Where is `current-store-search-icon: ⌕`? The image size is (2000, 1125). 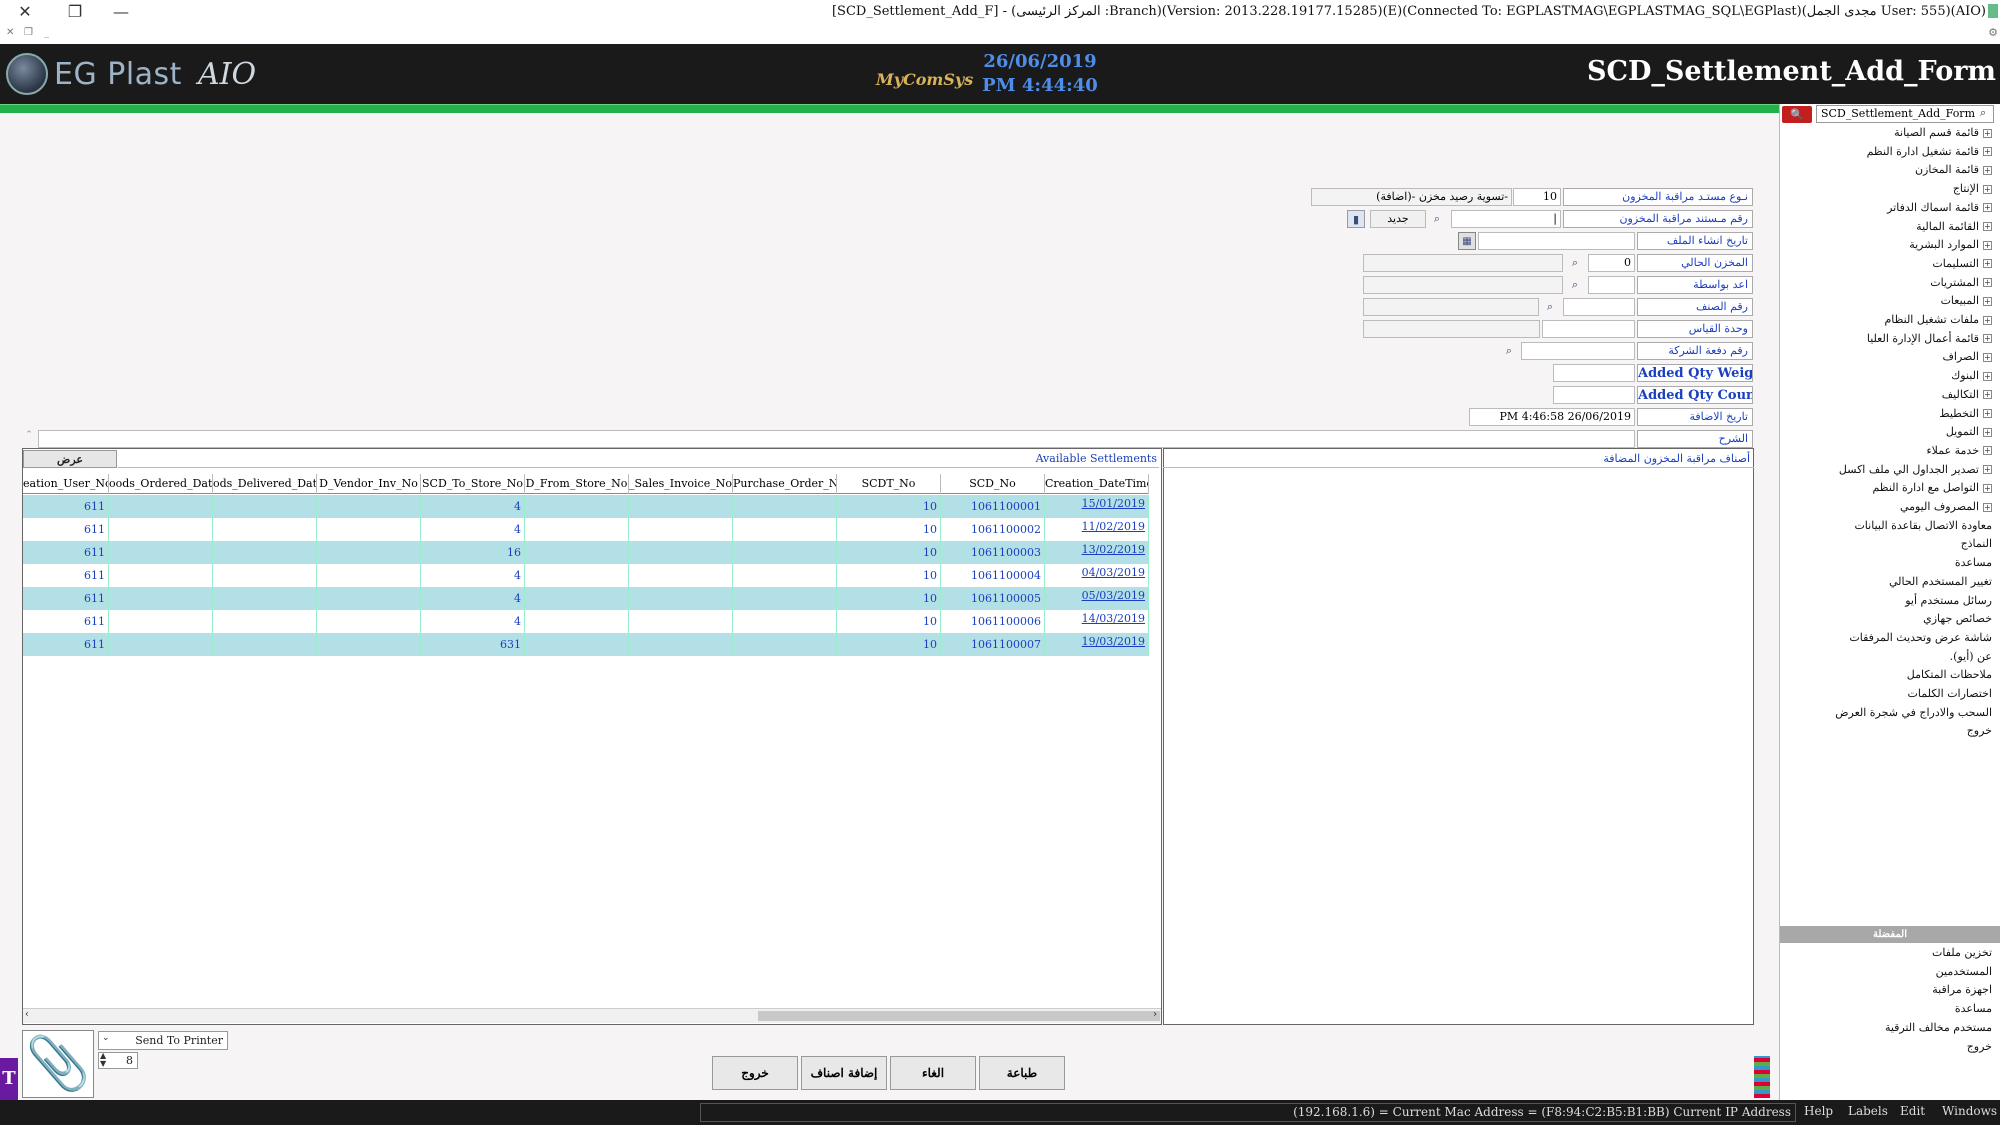
current-store-search-icon: ⌕ is located at coordinates (1575, 263).